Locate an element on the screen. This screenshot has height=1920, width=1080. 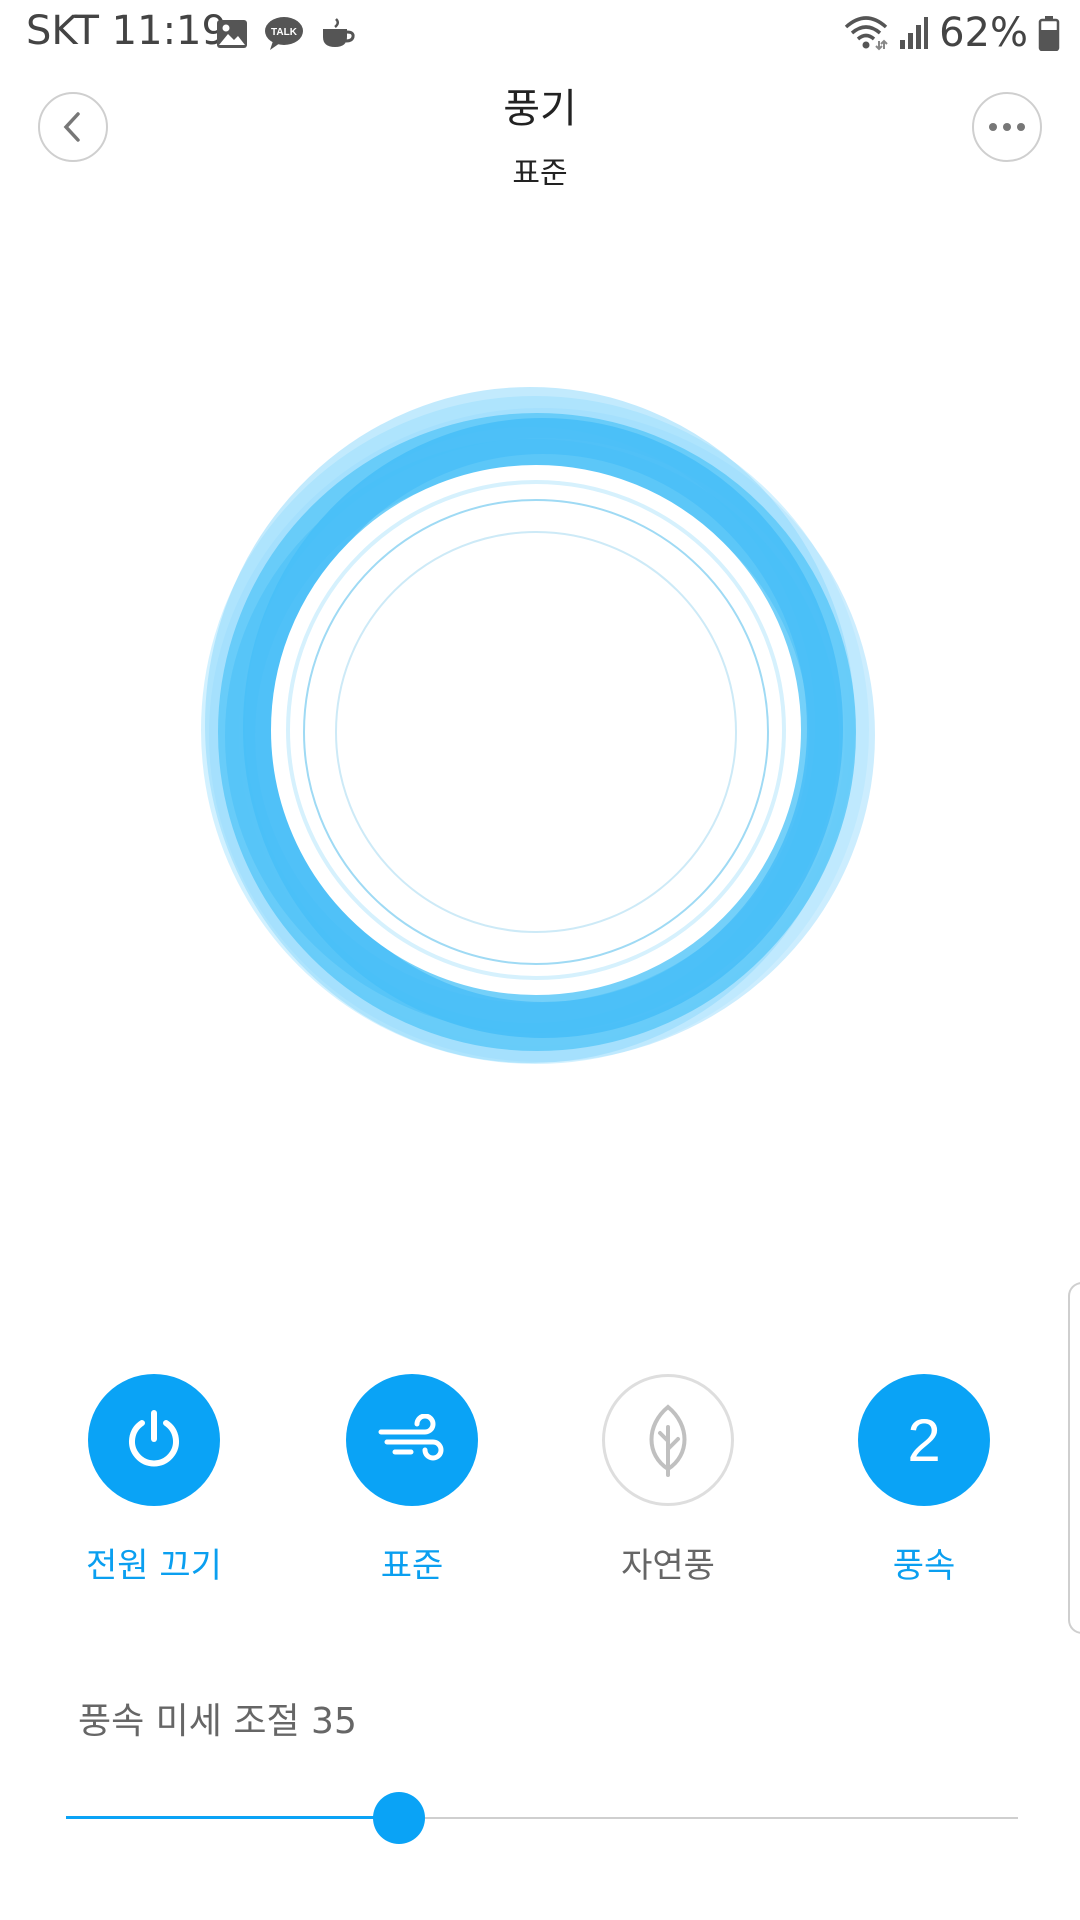
battery-icon is located at coordinates (1049, 33).